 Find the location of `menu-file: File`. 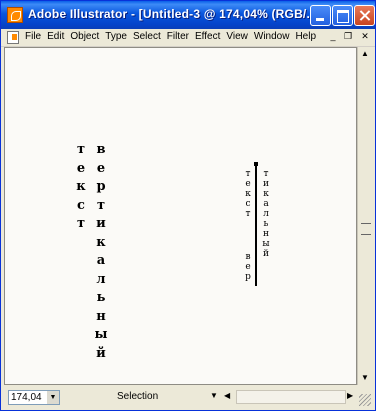

menu-file: File is located at coordinates (33, 36).